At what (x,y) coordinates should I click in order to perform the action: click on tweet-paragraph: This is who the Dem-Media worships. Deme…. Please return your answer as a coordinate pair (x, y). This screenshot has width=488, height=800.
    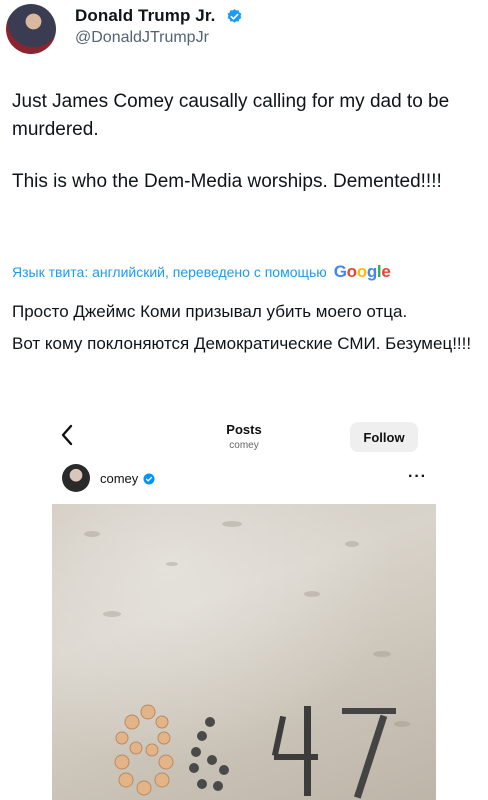
    Looking at the image, I should click on (227, 181).